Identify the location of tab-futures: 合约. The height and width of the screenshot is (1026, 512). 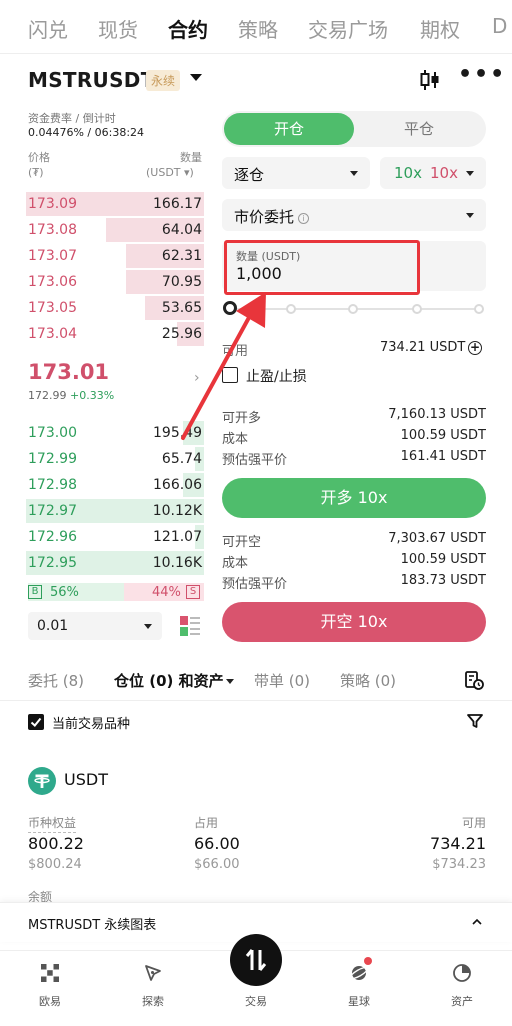
(188, 28).